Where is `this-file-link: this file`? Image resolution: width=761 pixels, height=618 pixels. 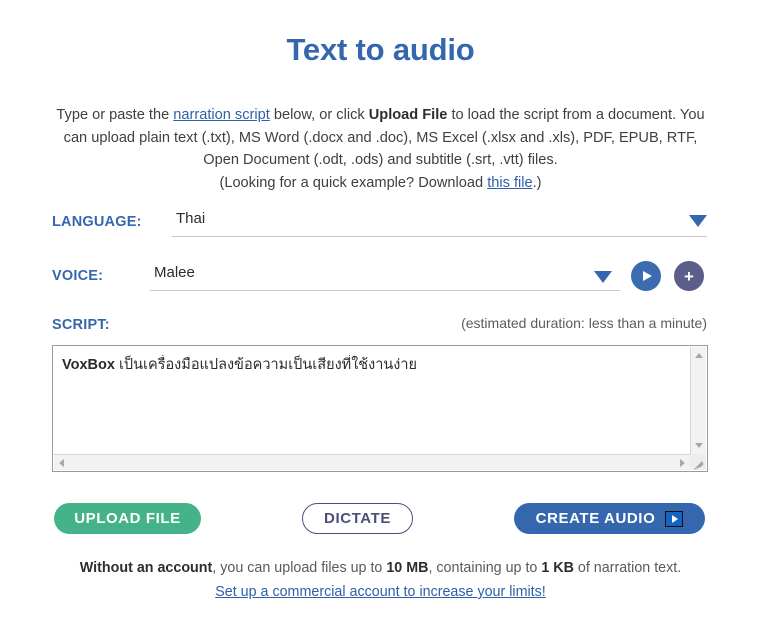
this-file-link: this file is located at coordinates (509, 183).